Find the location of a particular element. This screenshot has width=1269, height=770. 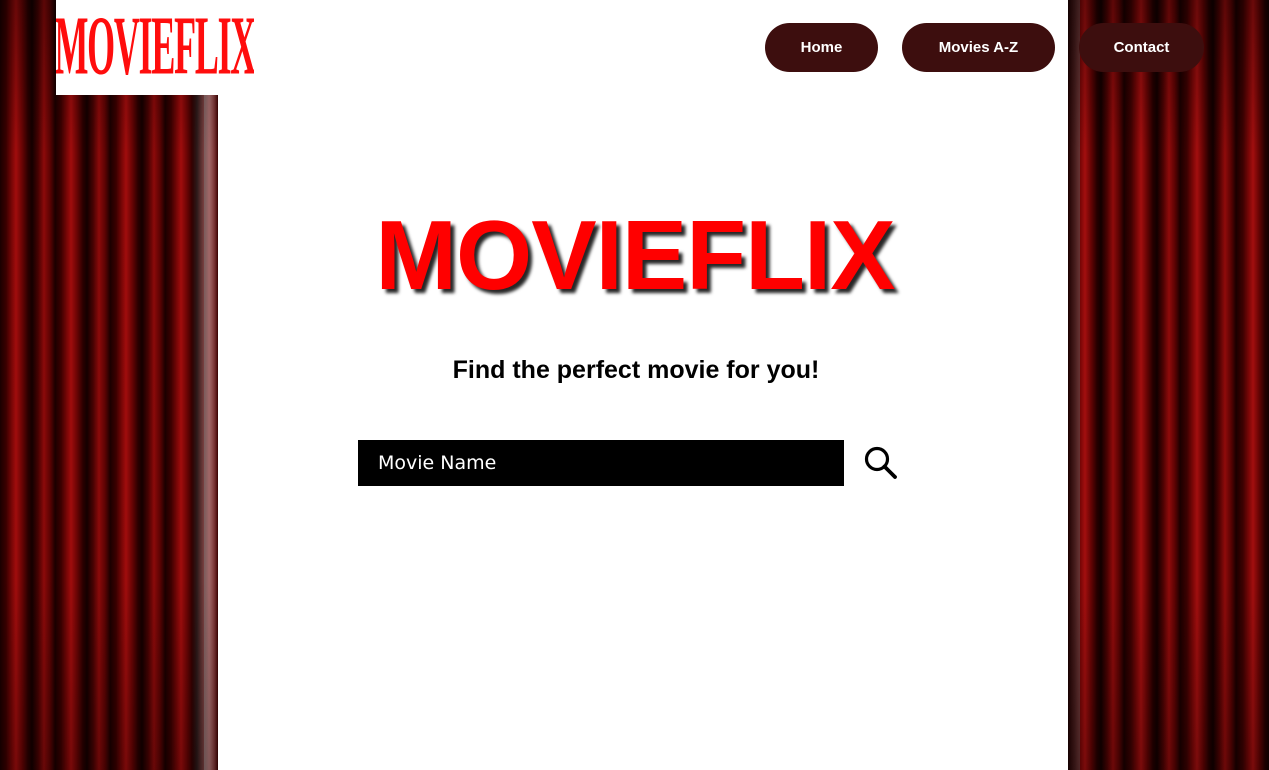

nav-home-button: Home is located at coordinates (821, 47).